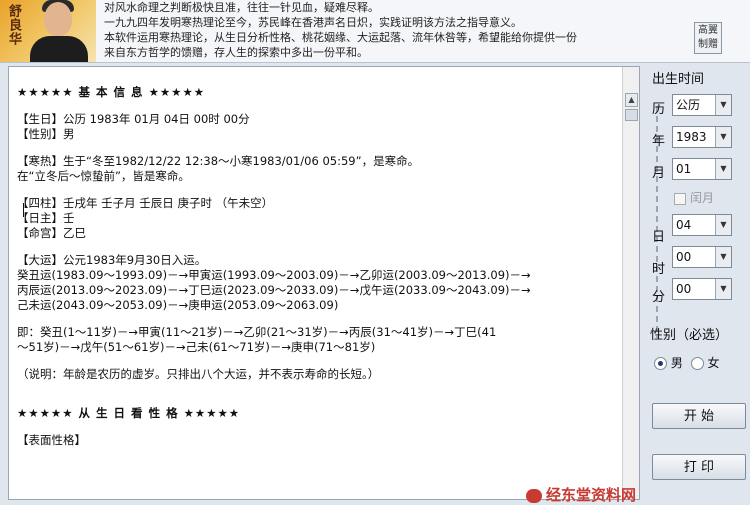  Describe the element at coordinates (630, 283) in the screenshot. I see `vertical-scrollbar: ▲` at that location.